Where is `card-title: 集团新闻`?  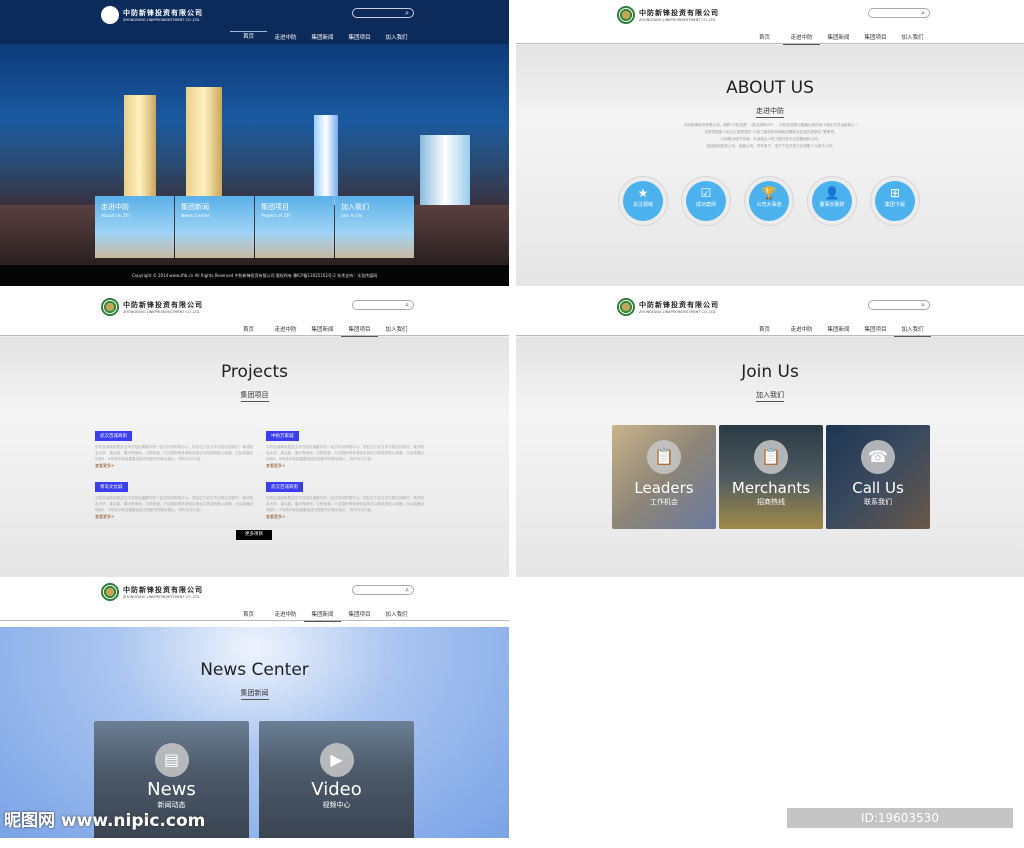 card-title: 集团新闻 is located at coordinates (195, 207).